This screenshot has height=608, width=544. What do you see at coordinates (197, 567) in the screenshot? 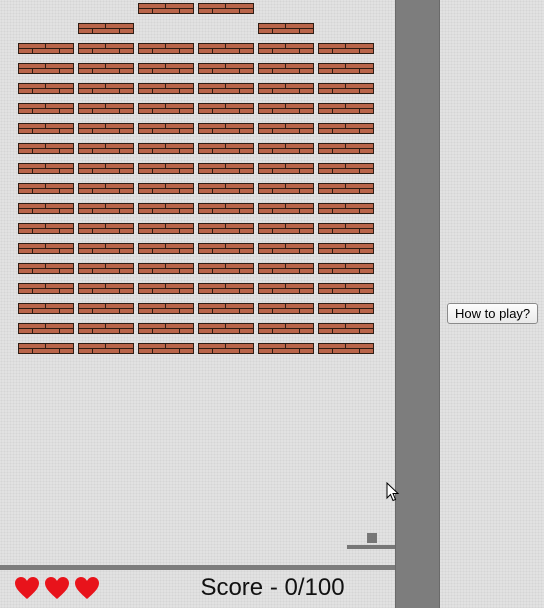
I see `floor-line` at bounding box center [197, 567].